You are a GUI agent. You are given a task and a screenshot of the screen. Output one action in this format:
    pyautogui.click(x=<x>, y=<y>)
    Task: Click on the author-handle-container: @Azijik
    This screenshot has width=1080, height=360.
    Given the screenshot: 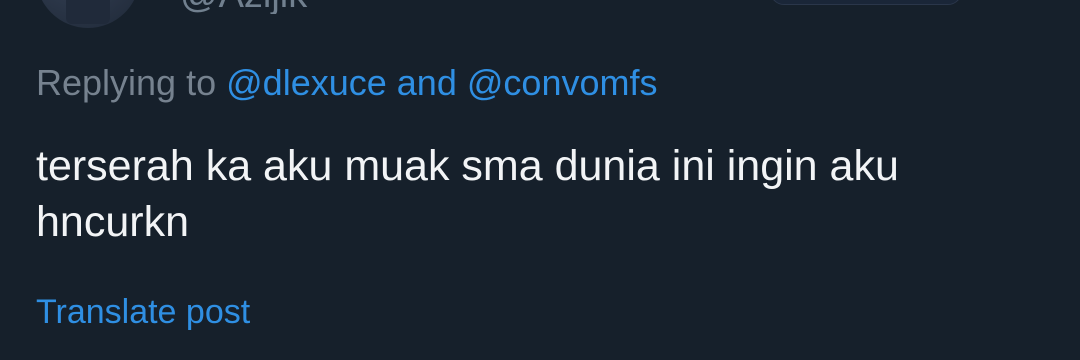 What is the action you would take?
    pyautogui.click(x=280, y=7)
    